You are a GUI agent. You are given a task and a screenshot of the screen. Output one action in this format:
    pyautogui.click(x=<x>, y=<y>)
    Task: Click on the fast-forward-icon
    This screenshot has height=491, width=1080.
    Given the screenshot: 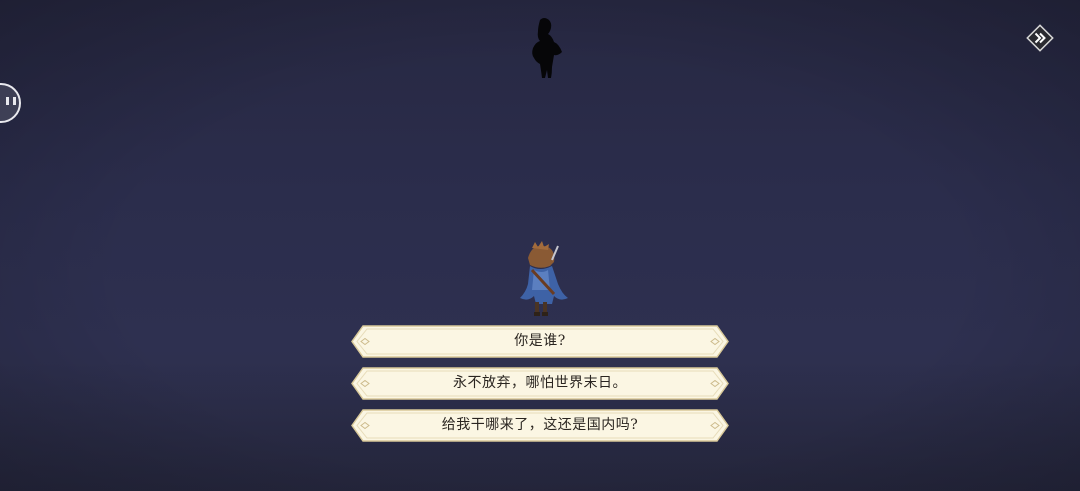 What is the action you would take?
    pyautogui.click(x=1040, y=38)
    